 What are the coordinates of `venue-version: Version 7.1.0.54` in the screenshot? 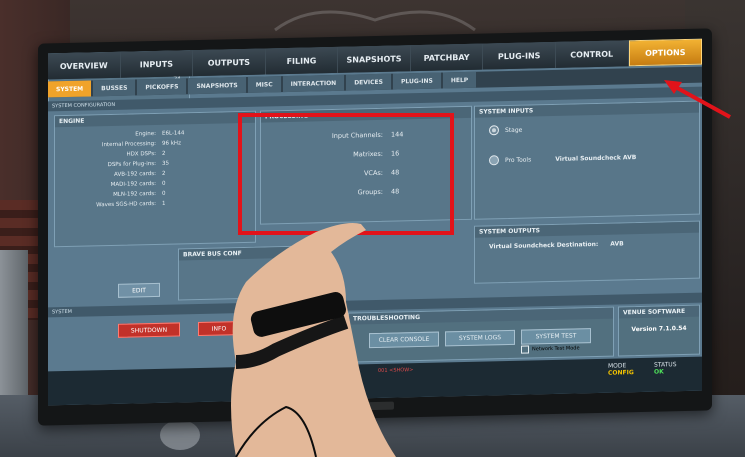 It's located at (659, 329).